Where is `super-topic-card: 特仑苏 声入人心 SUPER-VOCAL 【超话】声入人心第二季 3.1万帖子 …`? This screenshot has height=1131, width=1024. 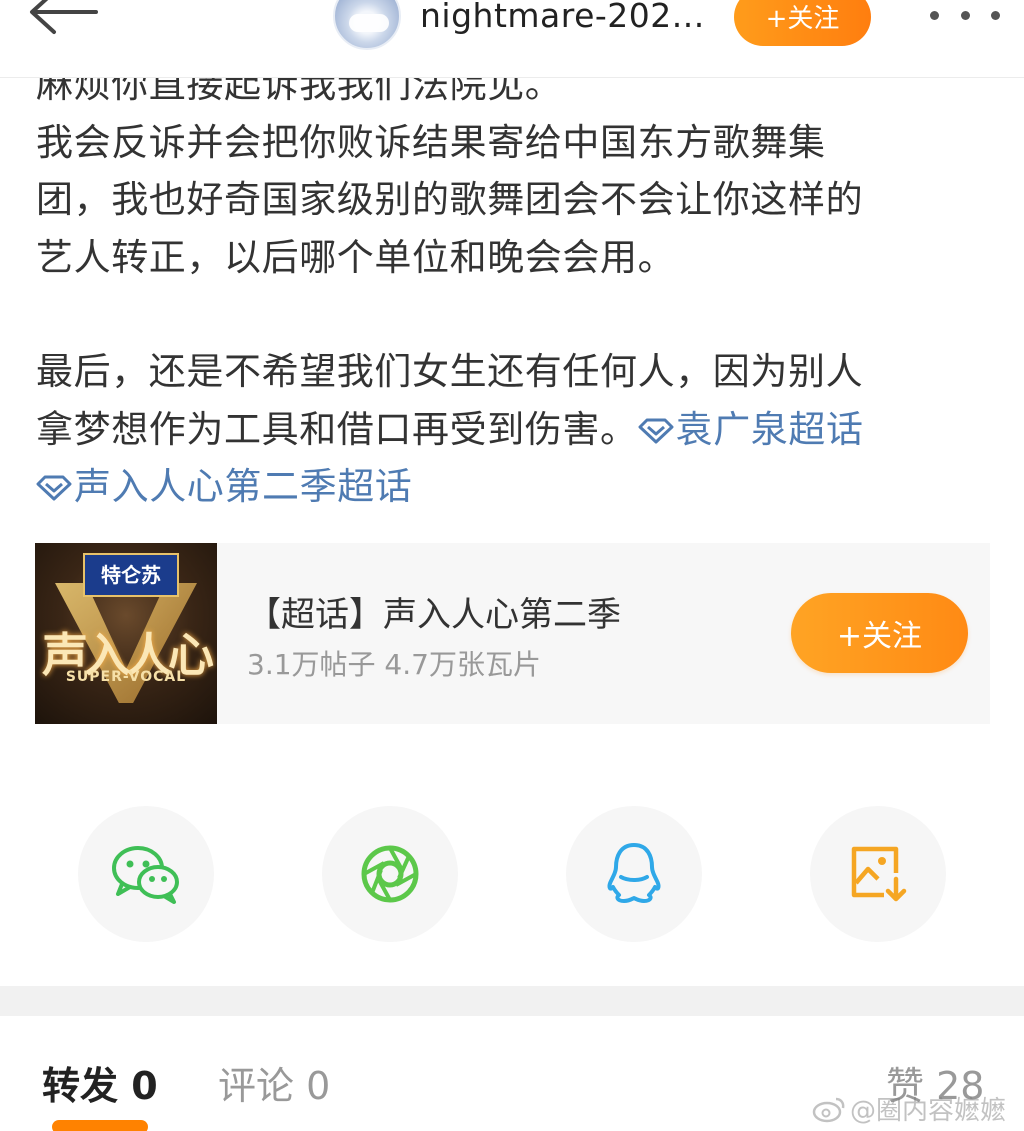
super-topic-card: 特仑苏 声入人心 SUPER-VOCAL 【超话】声入人心第二季 3.1万帖子 … is located at coordinates (512, 633).